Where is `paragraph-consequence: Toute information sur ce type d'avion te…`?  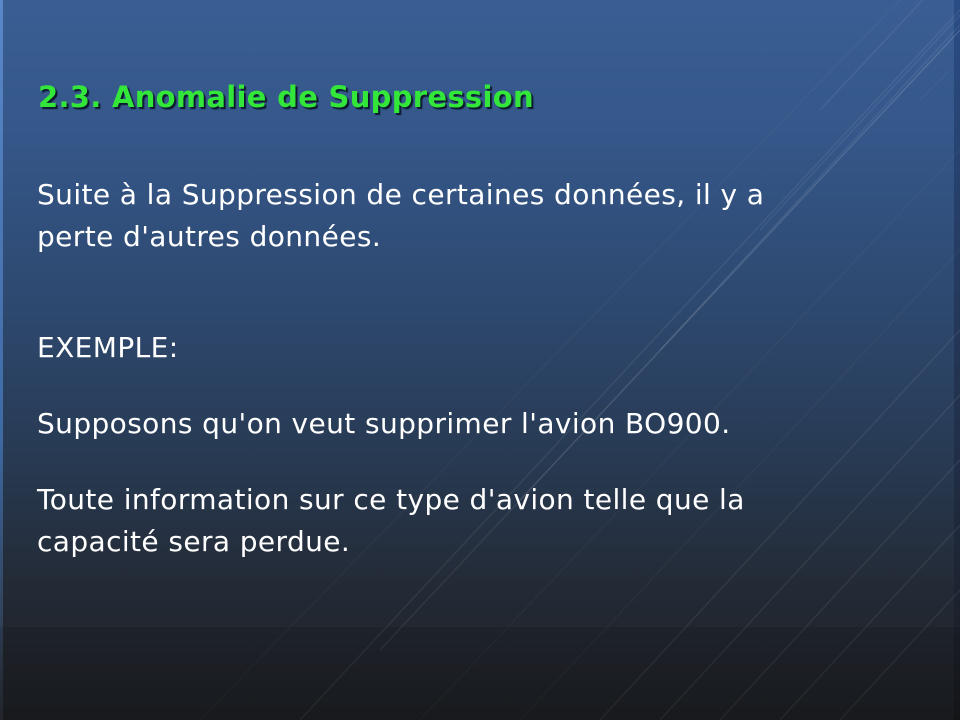 paragraph-consequence: Toute information sur ce type d'avion te… is located at coordinates (391, 521).